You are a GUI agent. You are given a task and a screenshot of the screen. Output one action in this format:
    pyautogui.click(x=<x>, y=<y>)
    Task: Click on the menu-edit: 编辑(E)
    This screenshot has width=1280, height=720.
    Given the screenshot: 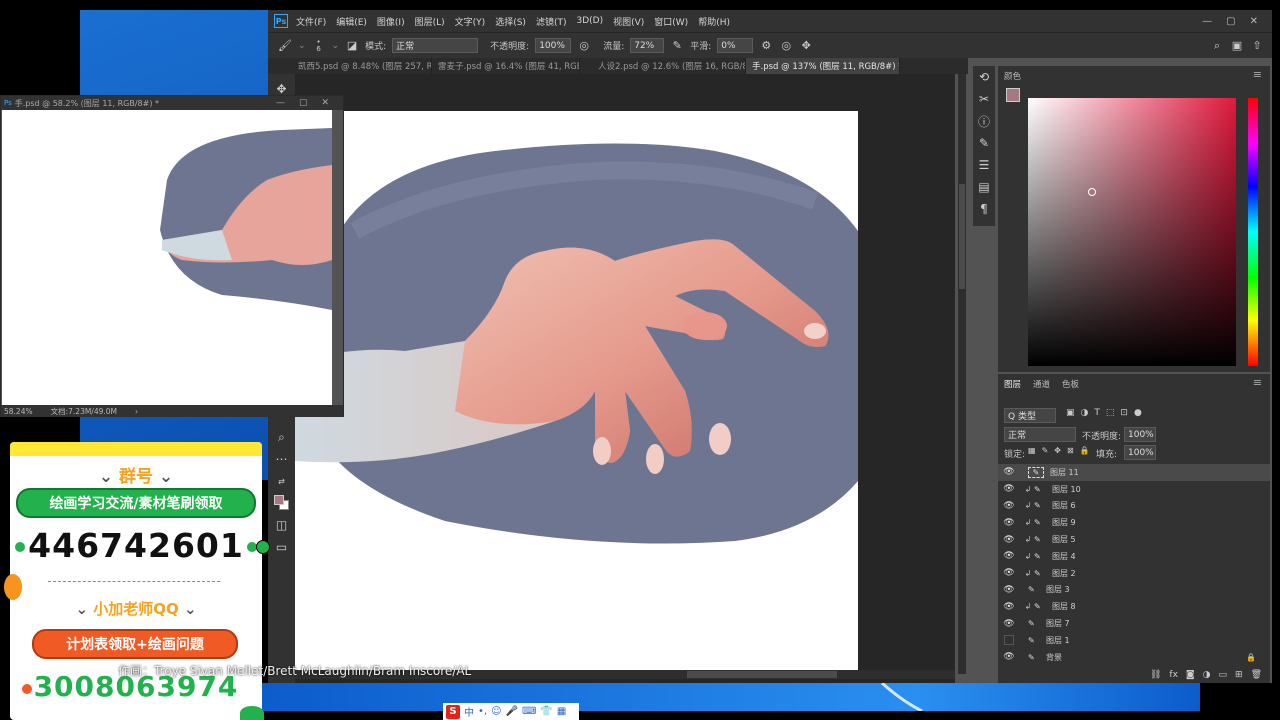 What is the action you would take?
    pyautogui.click(x=351, y=21)
    